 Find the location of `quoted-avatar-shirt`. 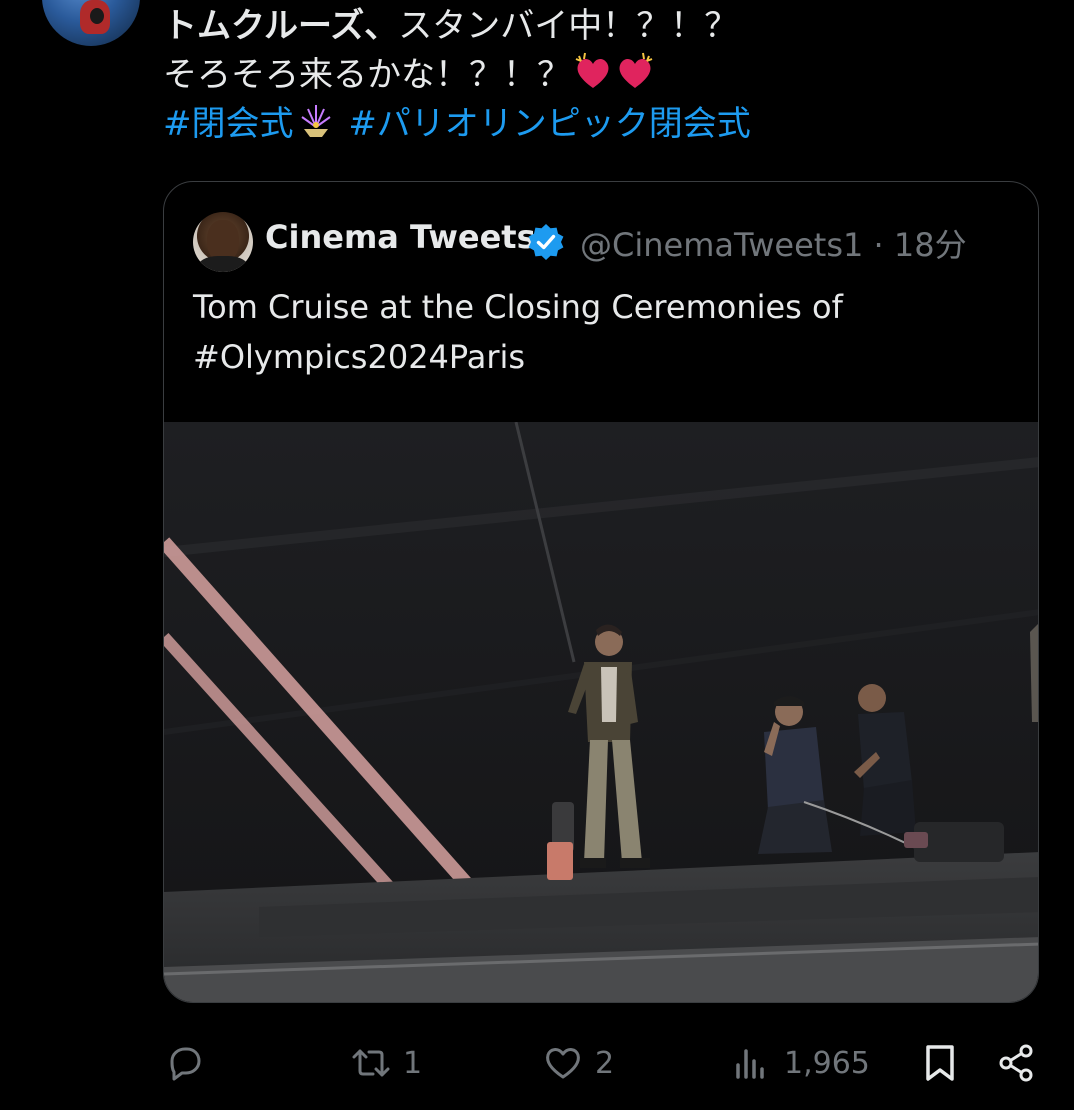

quoted-avatar-shirt is located at coordinates (223, 264).